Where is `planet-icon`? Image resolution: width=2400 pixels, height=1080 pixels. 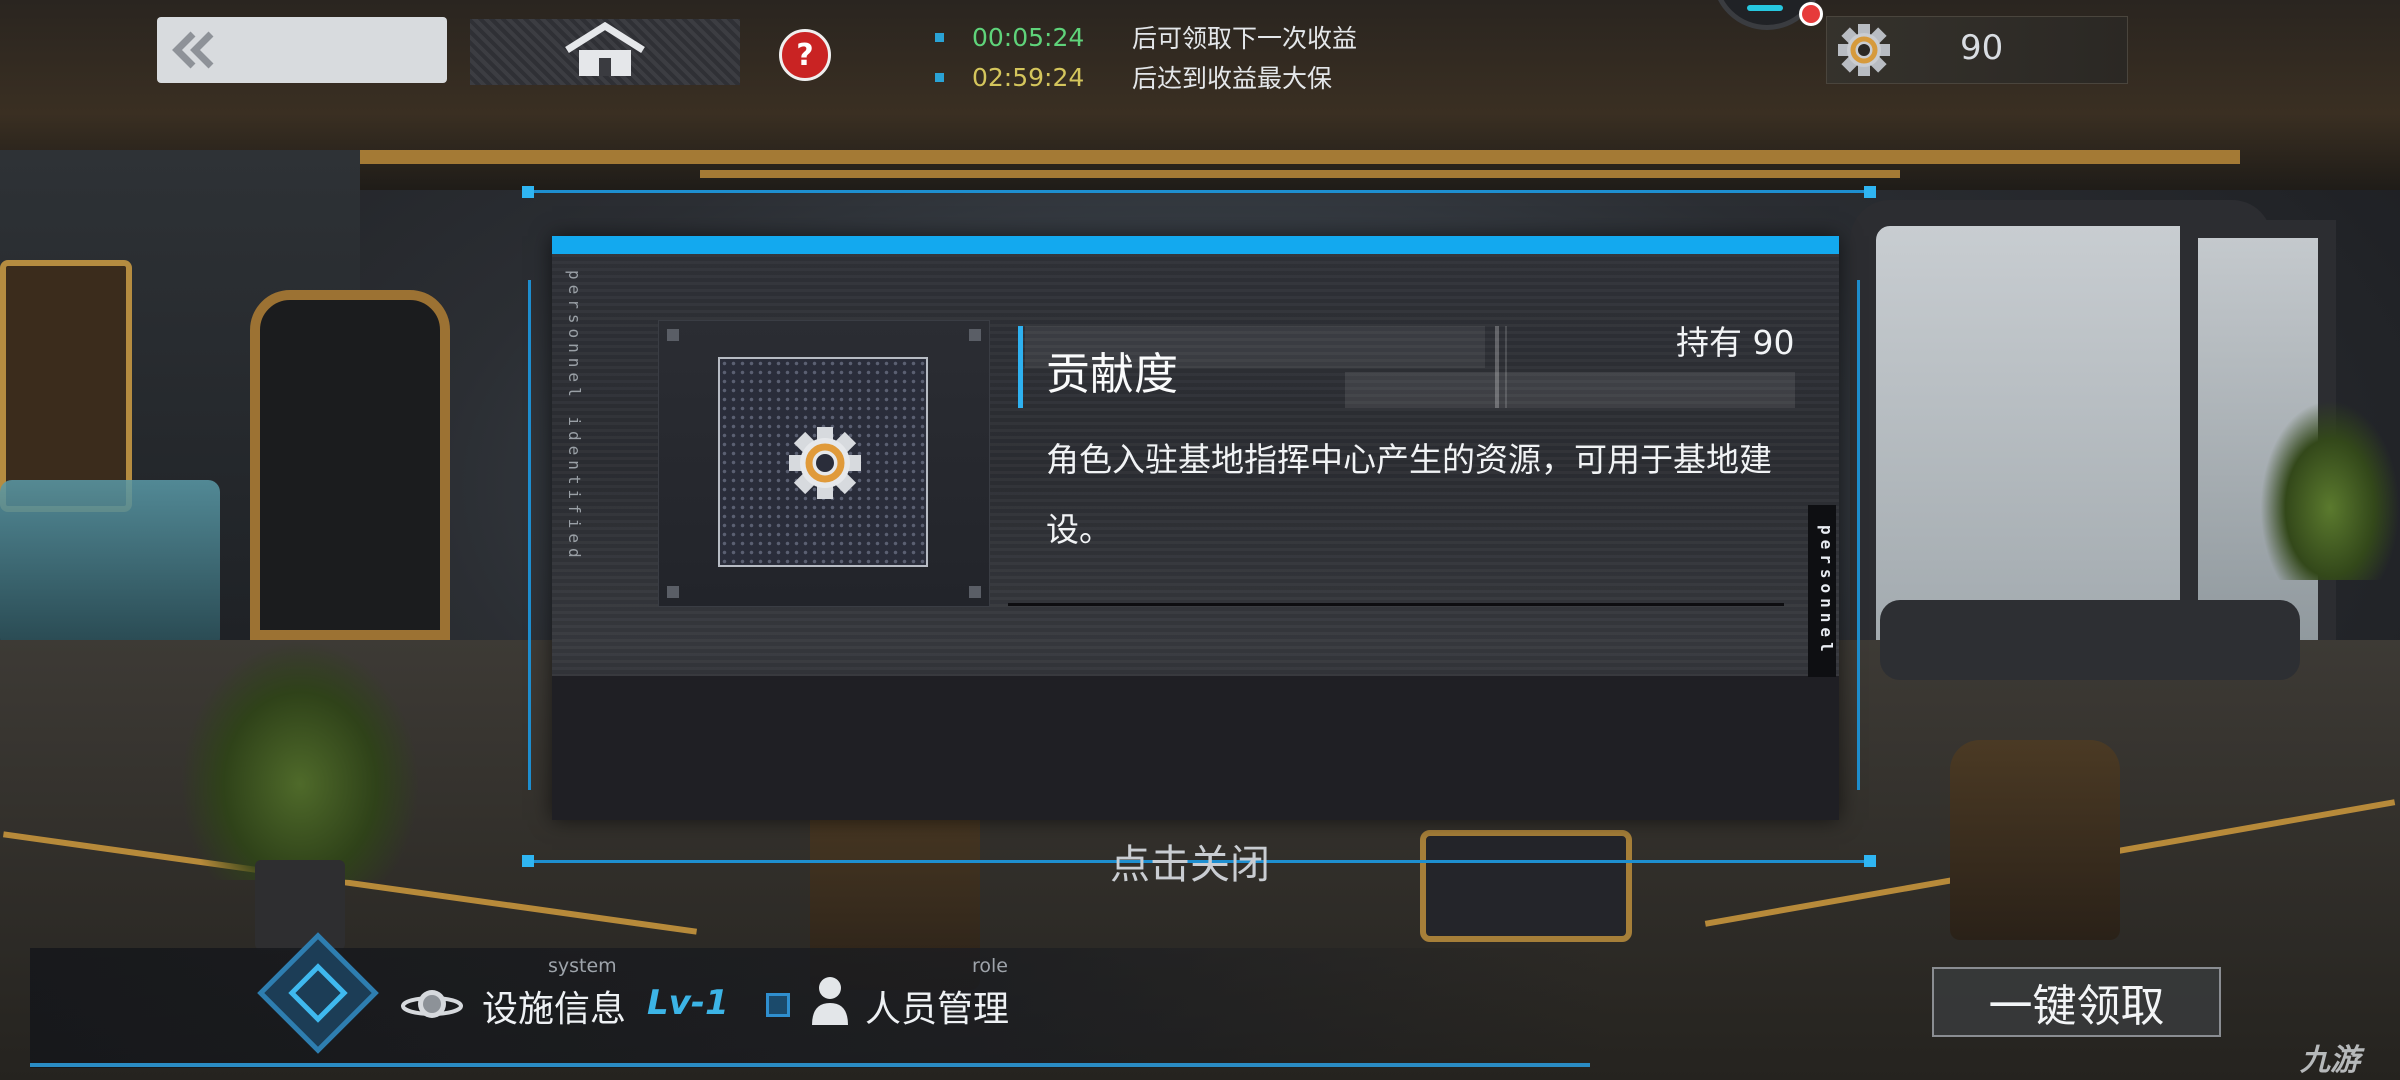
planet-icon is located at coordinates (432, 1006).